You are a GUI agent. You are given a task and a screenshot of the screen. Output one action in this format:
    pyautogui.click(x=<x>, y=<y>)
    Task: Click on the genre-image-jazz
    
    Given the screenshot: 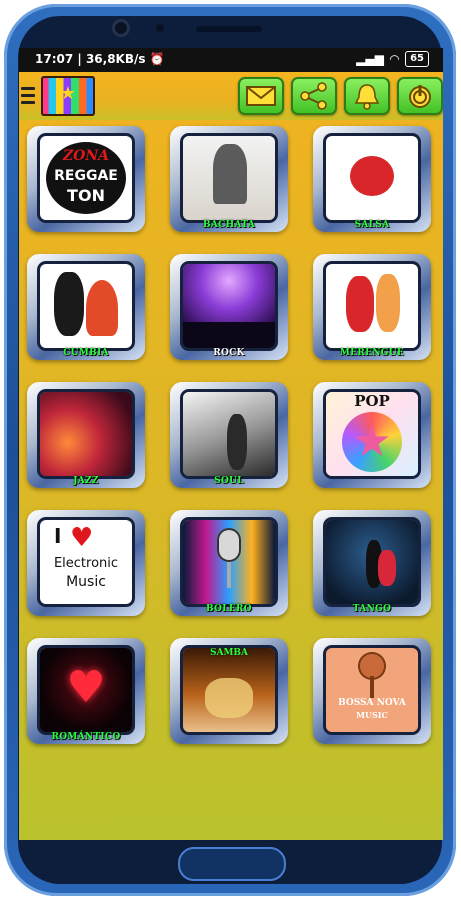 What is the action you would take?
    pyautogui.click(x=86, y=434)
    